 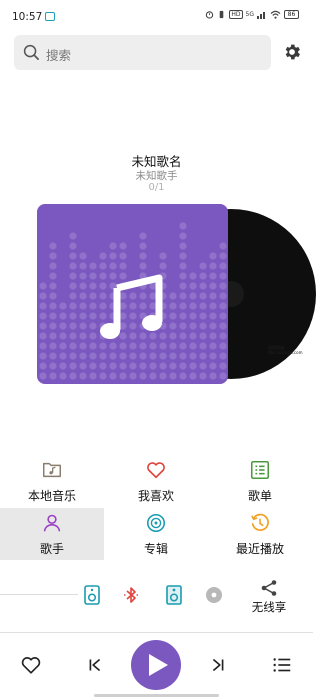 I want to click on menu-label: 歌单, so click(x=259, y=496).